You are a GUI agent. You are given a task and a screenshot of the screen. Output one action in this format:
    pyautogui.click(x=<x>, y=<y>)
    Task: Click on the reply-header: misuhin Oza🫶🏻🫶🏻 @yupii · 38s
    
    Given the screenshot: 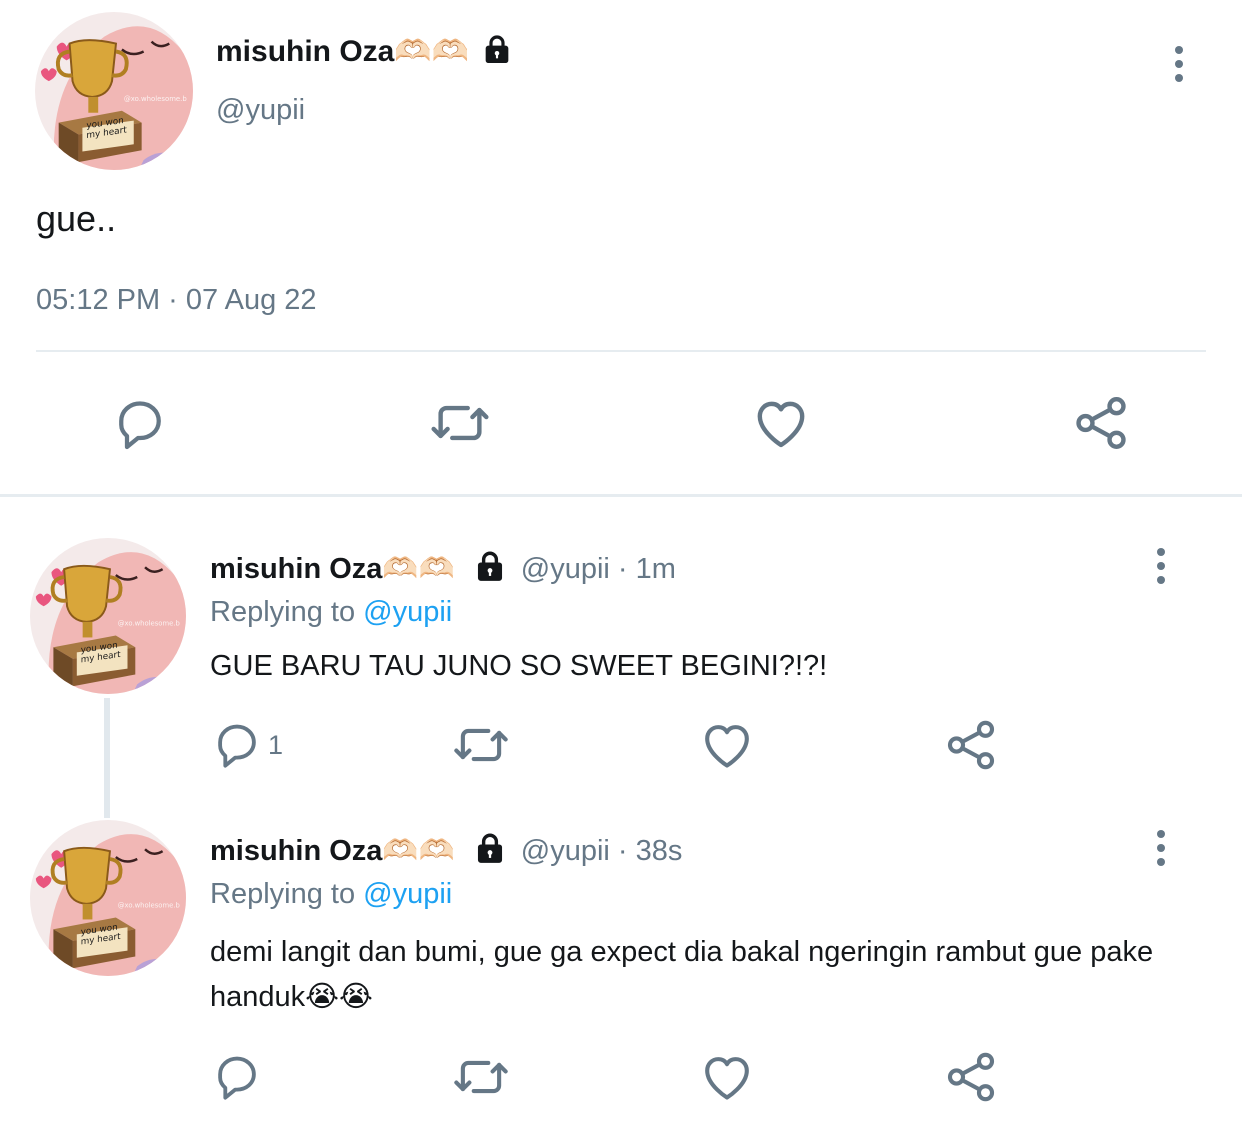 What is the action you would take?
    pyautogui.click(x=446, y=851)
    